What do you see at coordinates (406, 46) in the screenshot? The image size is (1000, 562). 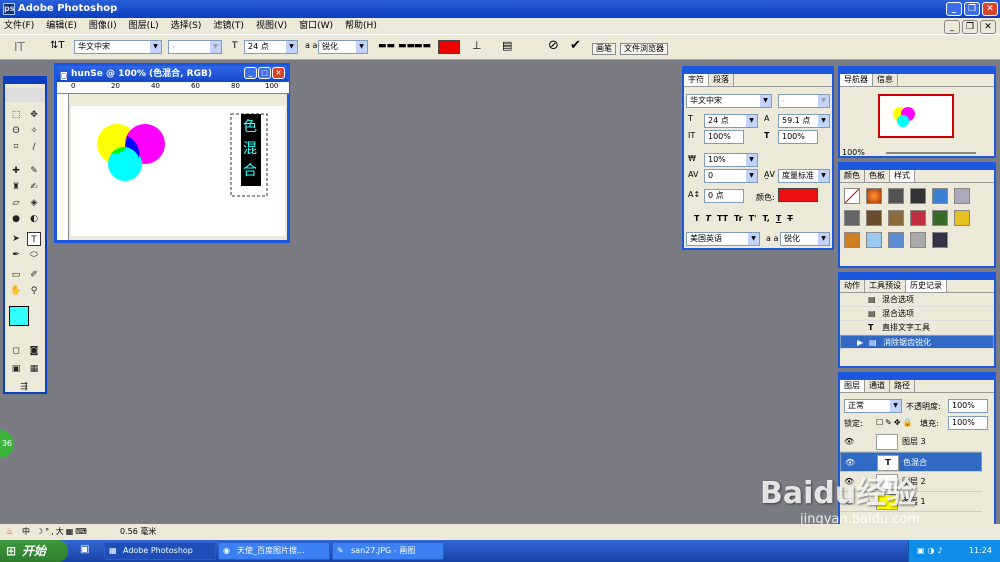 I see `align-center-icon: ▬▬` at bounding box center [406, 46].